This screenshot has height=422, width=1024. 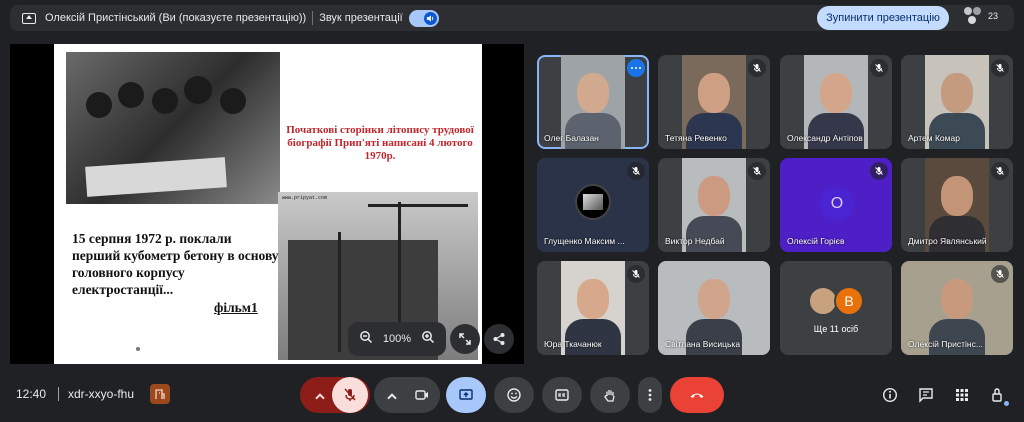 What do you see at coordinates (422, 395) in the screenshot?
I see `camera-icon` at bounding box center [422, 395].